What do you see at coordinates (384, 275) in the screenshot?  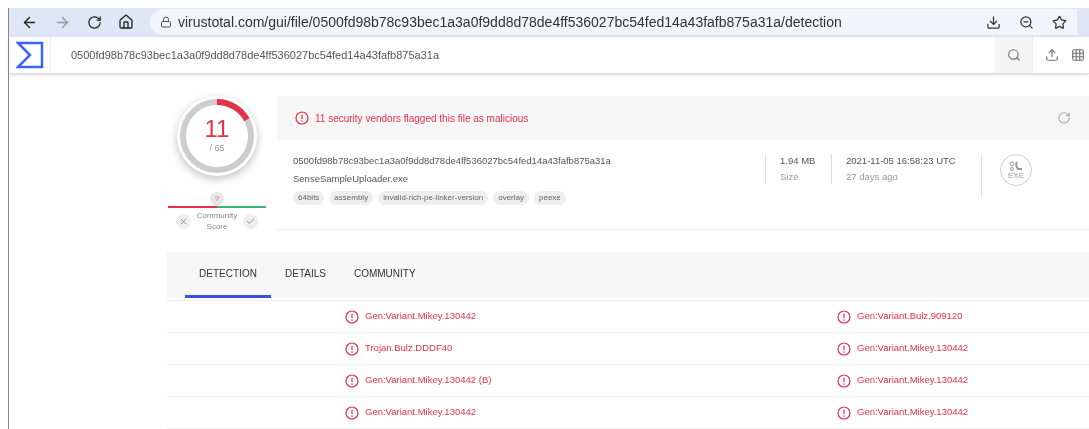 I see `section-tab: COMMUNITY` at bounding box center [384, 275].